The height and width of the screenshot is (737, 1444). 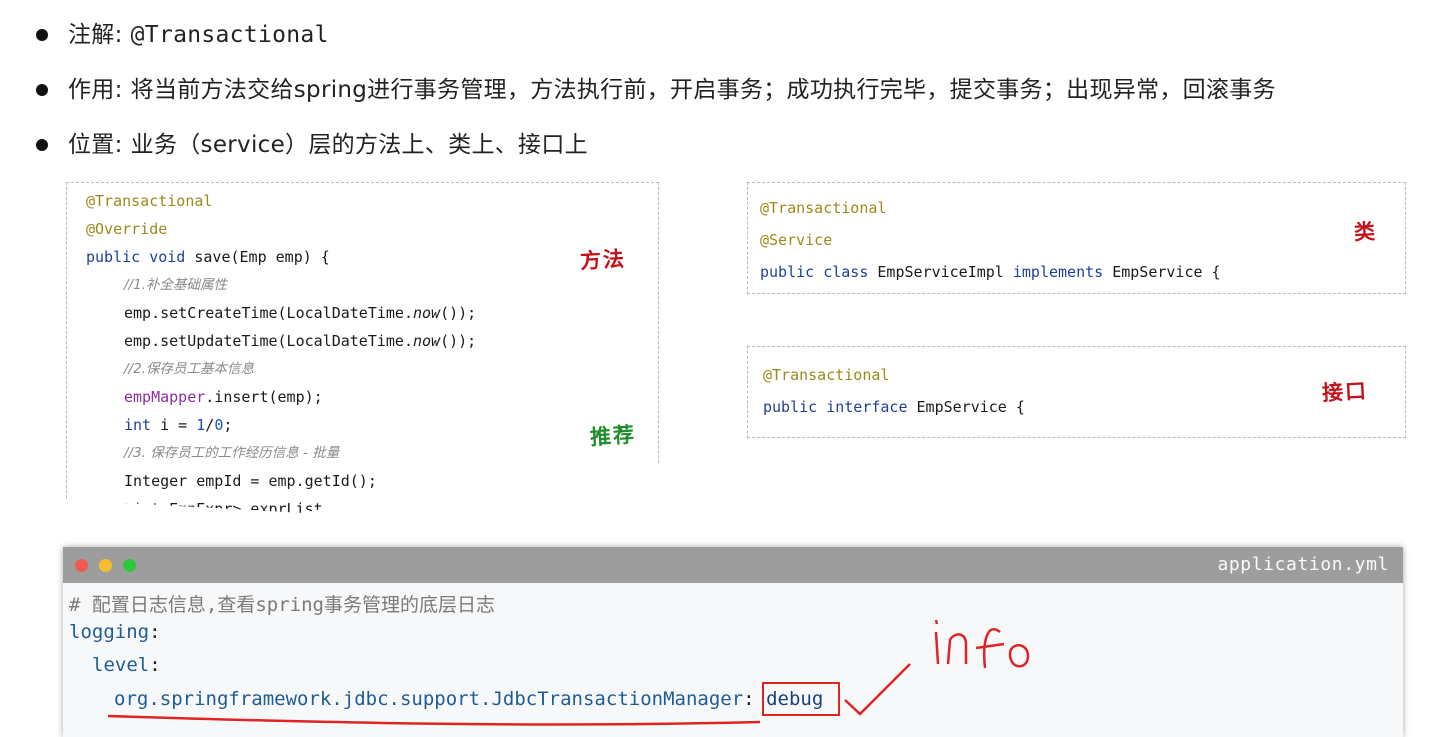 I want to click on checkmark-stroke, so click(x=877, y=689).